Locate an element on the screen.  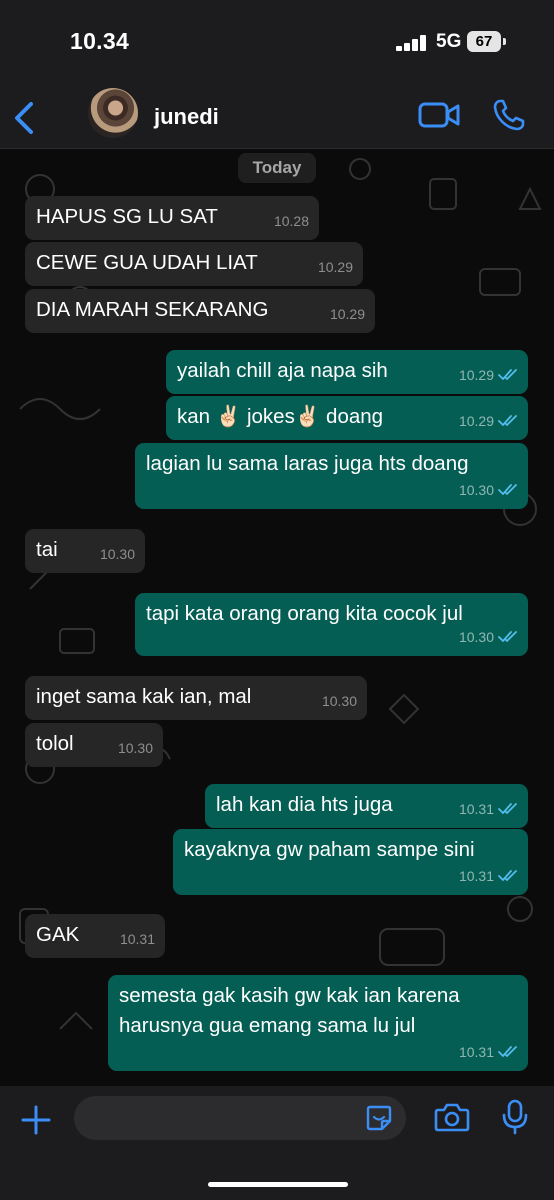
camera-icon is located at coordinates (452, 1117).